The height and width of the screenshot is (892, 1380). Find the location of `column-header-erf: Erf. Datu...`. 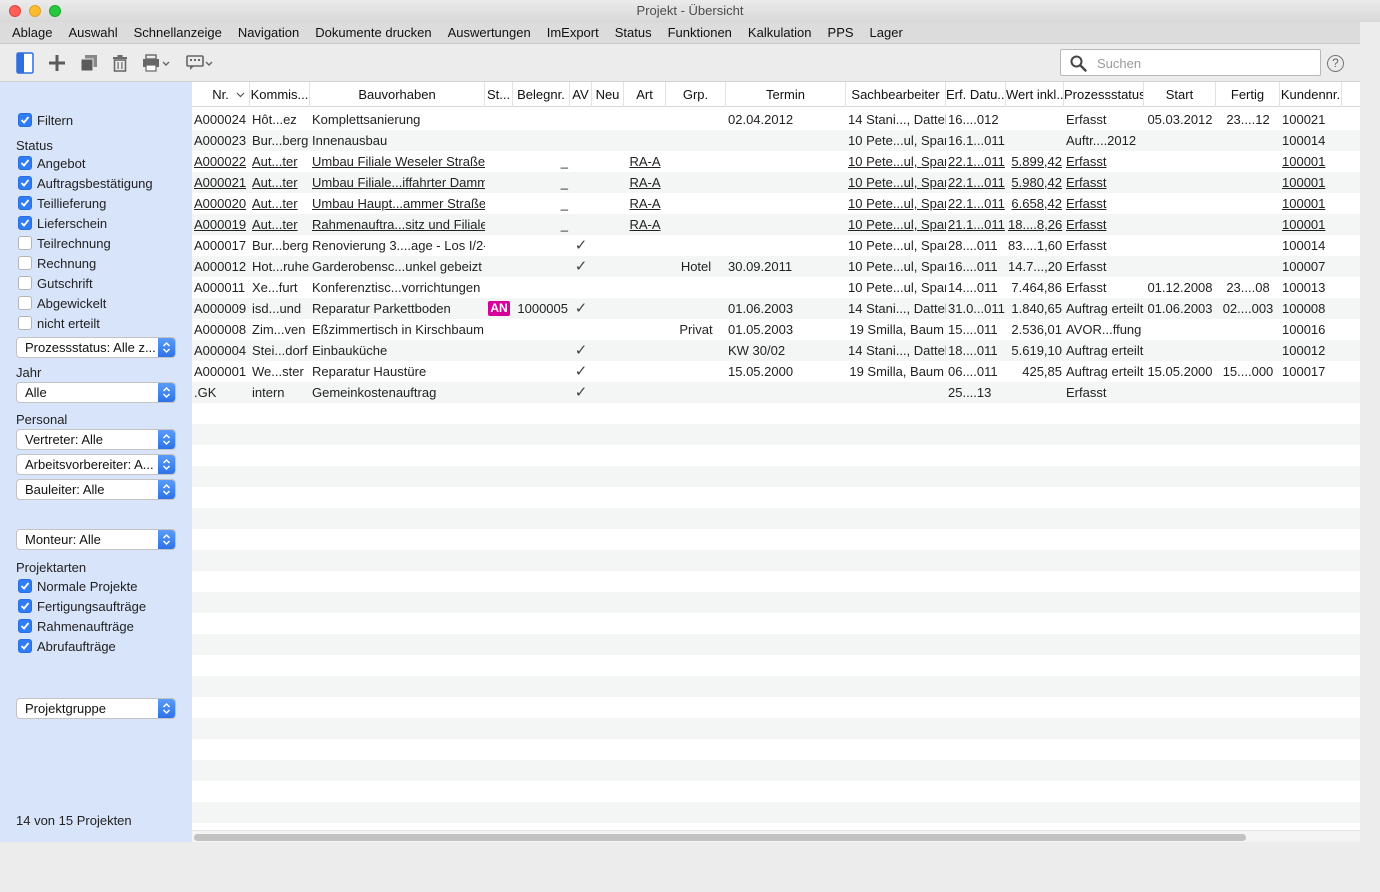

column-header-erf: Erf. Datu... is located at coordinates (976, 94).